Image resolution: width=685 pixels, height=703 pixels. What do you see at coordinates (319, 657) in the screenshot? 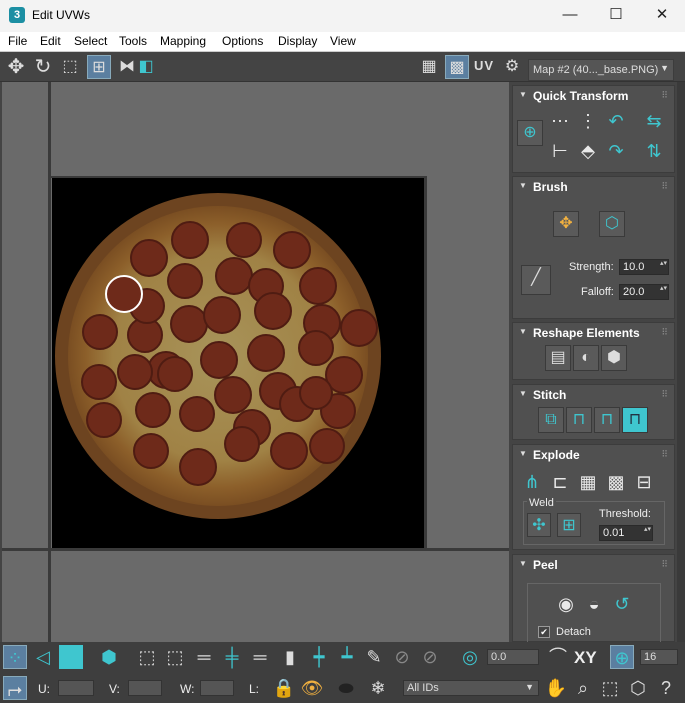
I see `select-inverted-icon: ┿` at bounding box center [319, 657].